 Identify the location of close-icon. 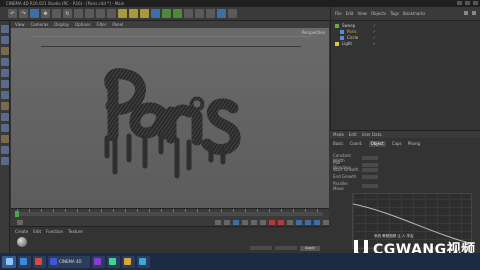
(475, 3).